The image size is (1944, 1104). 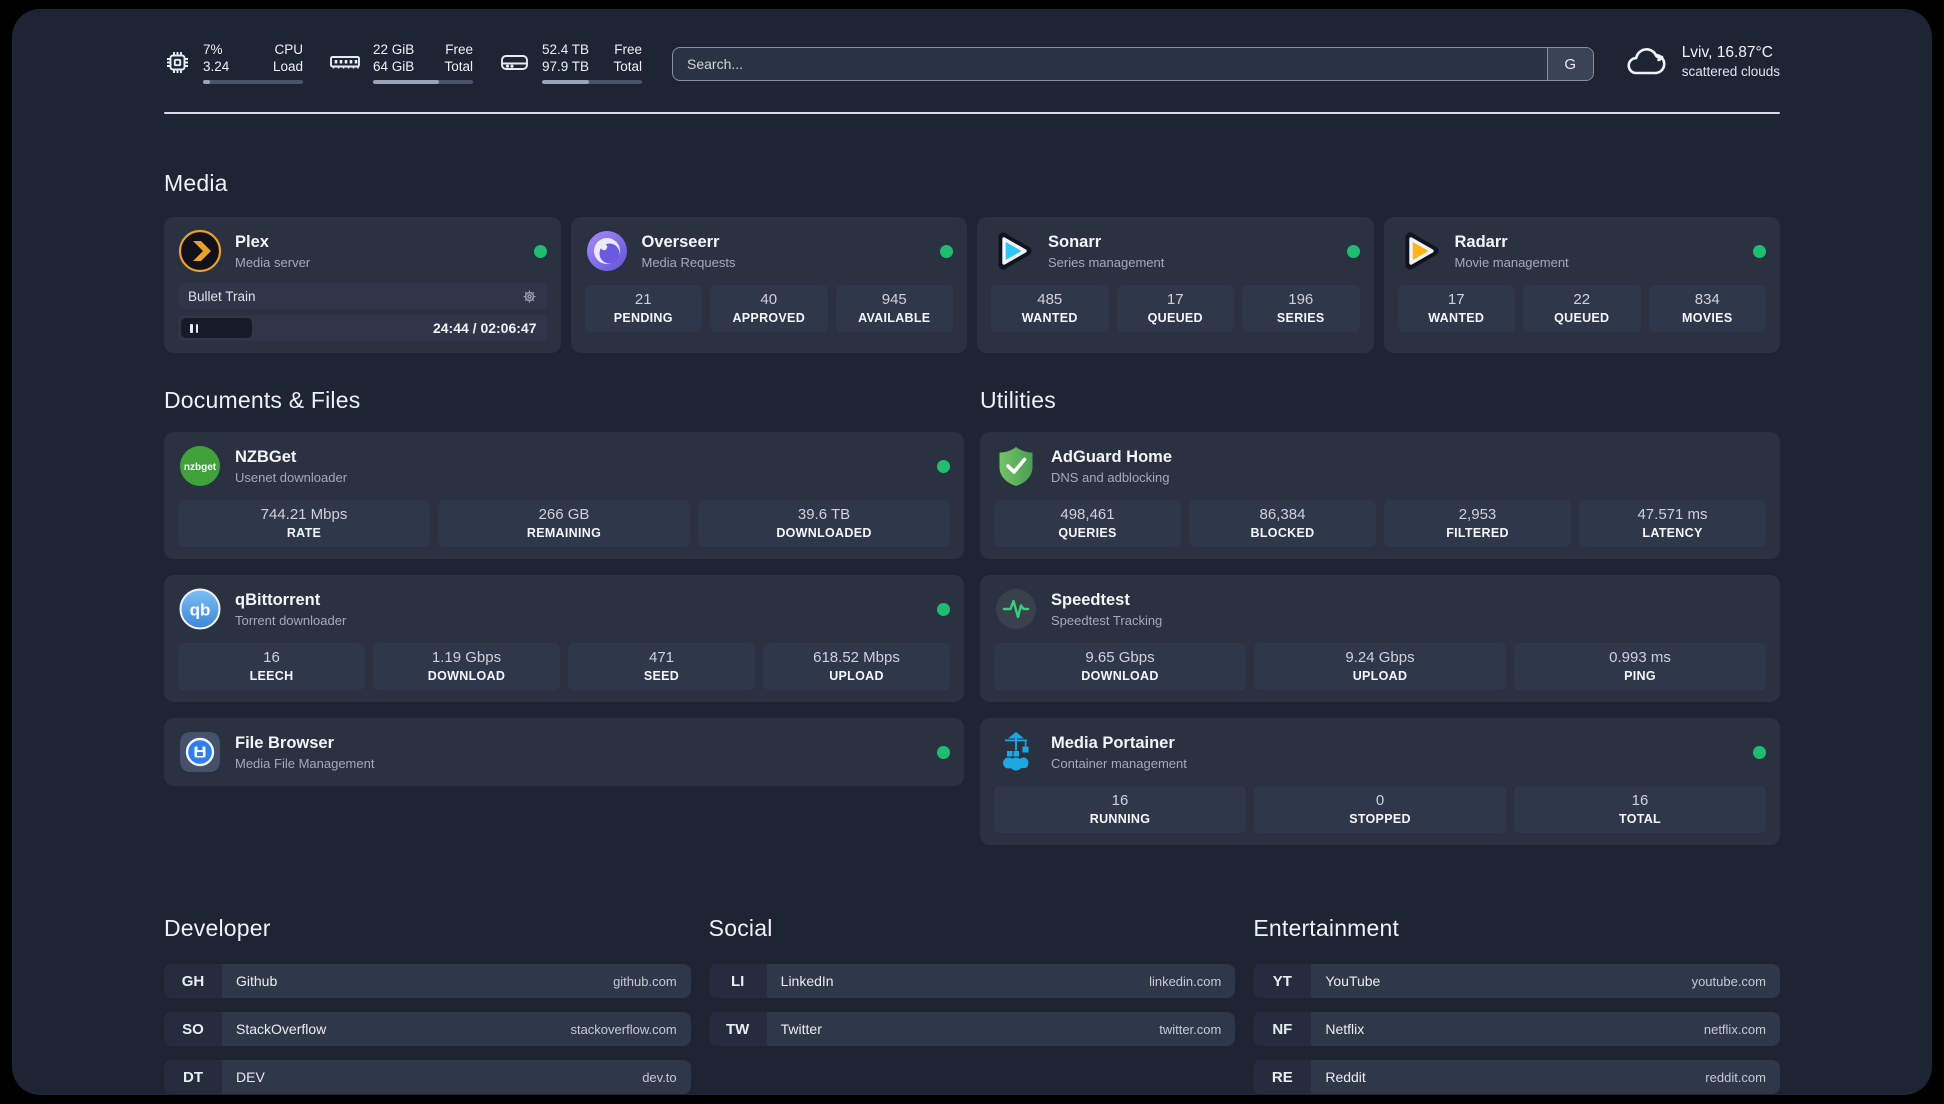 I want to click on ram-free-label: Free, so click(x=459, y=49).